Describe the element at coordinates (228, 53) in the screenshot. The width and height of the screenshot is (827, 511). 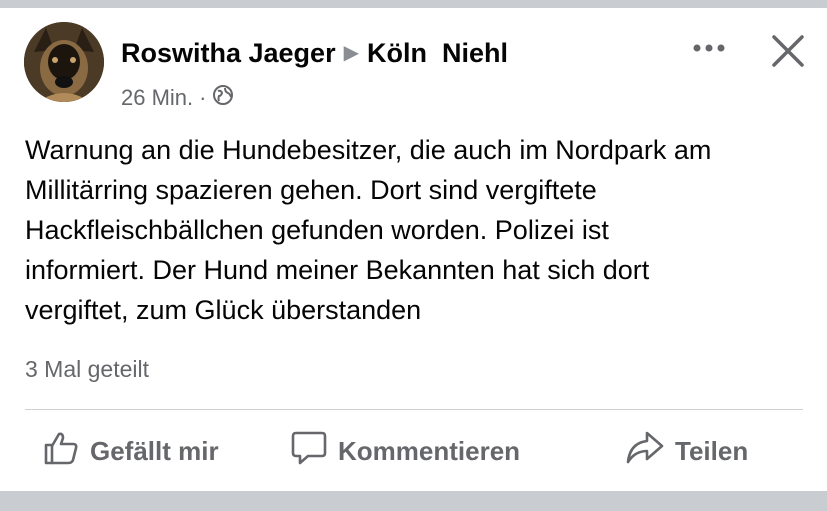
I see `author-name: Roswitha Jaeger` at that location.